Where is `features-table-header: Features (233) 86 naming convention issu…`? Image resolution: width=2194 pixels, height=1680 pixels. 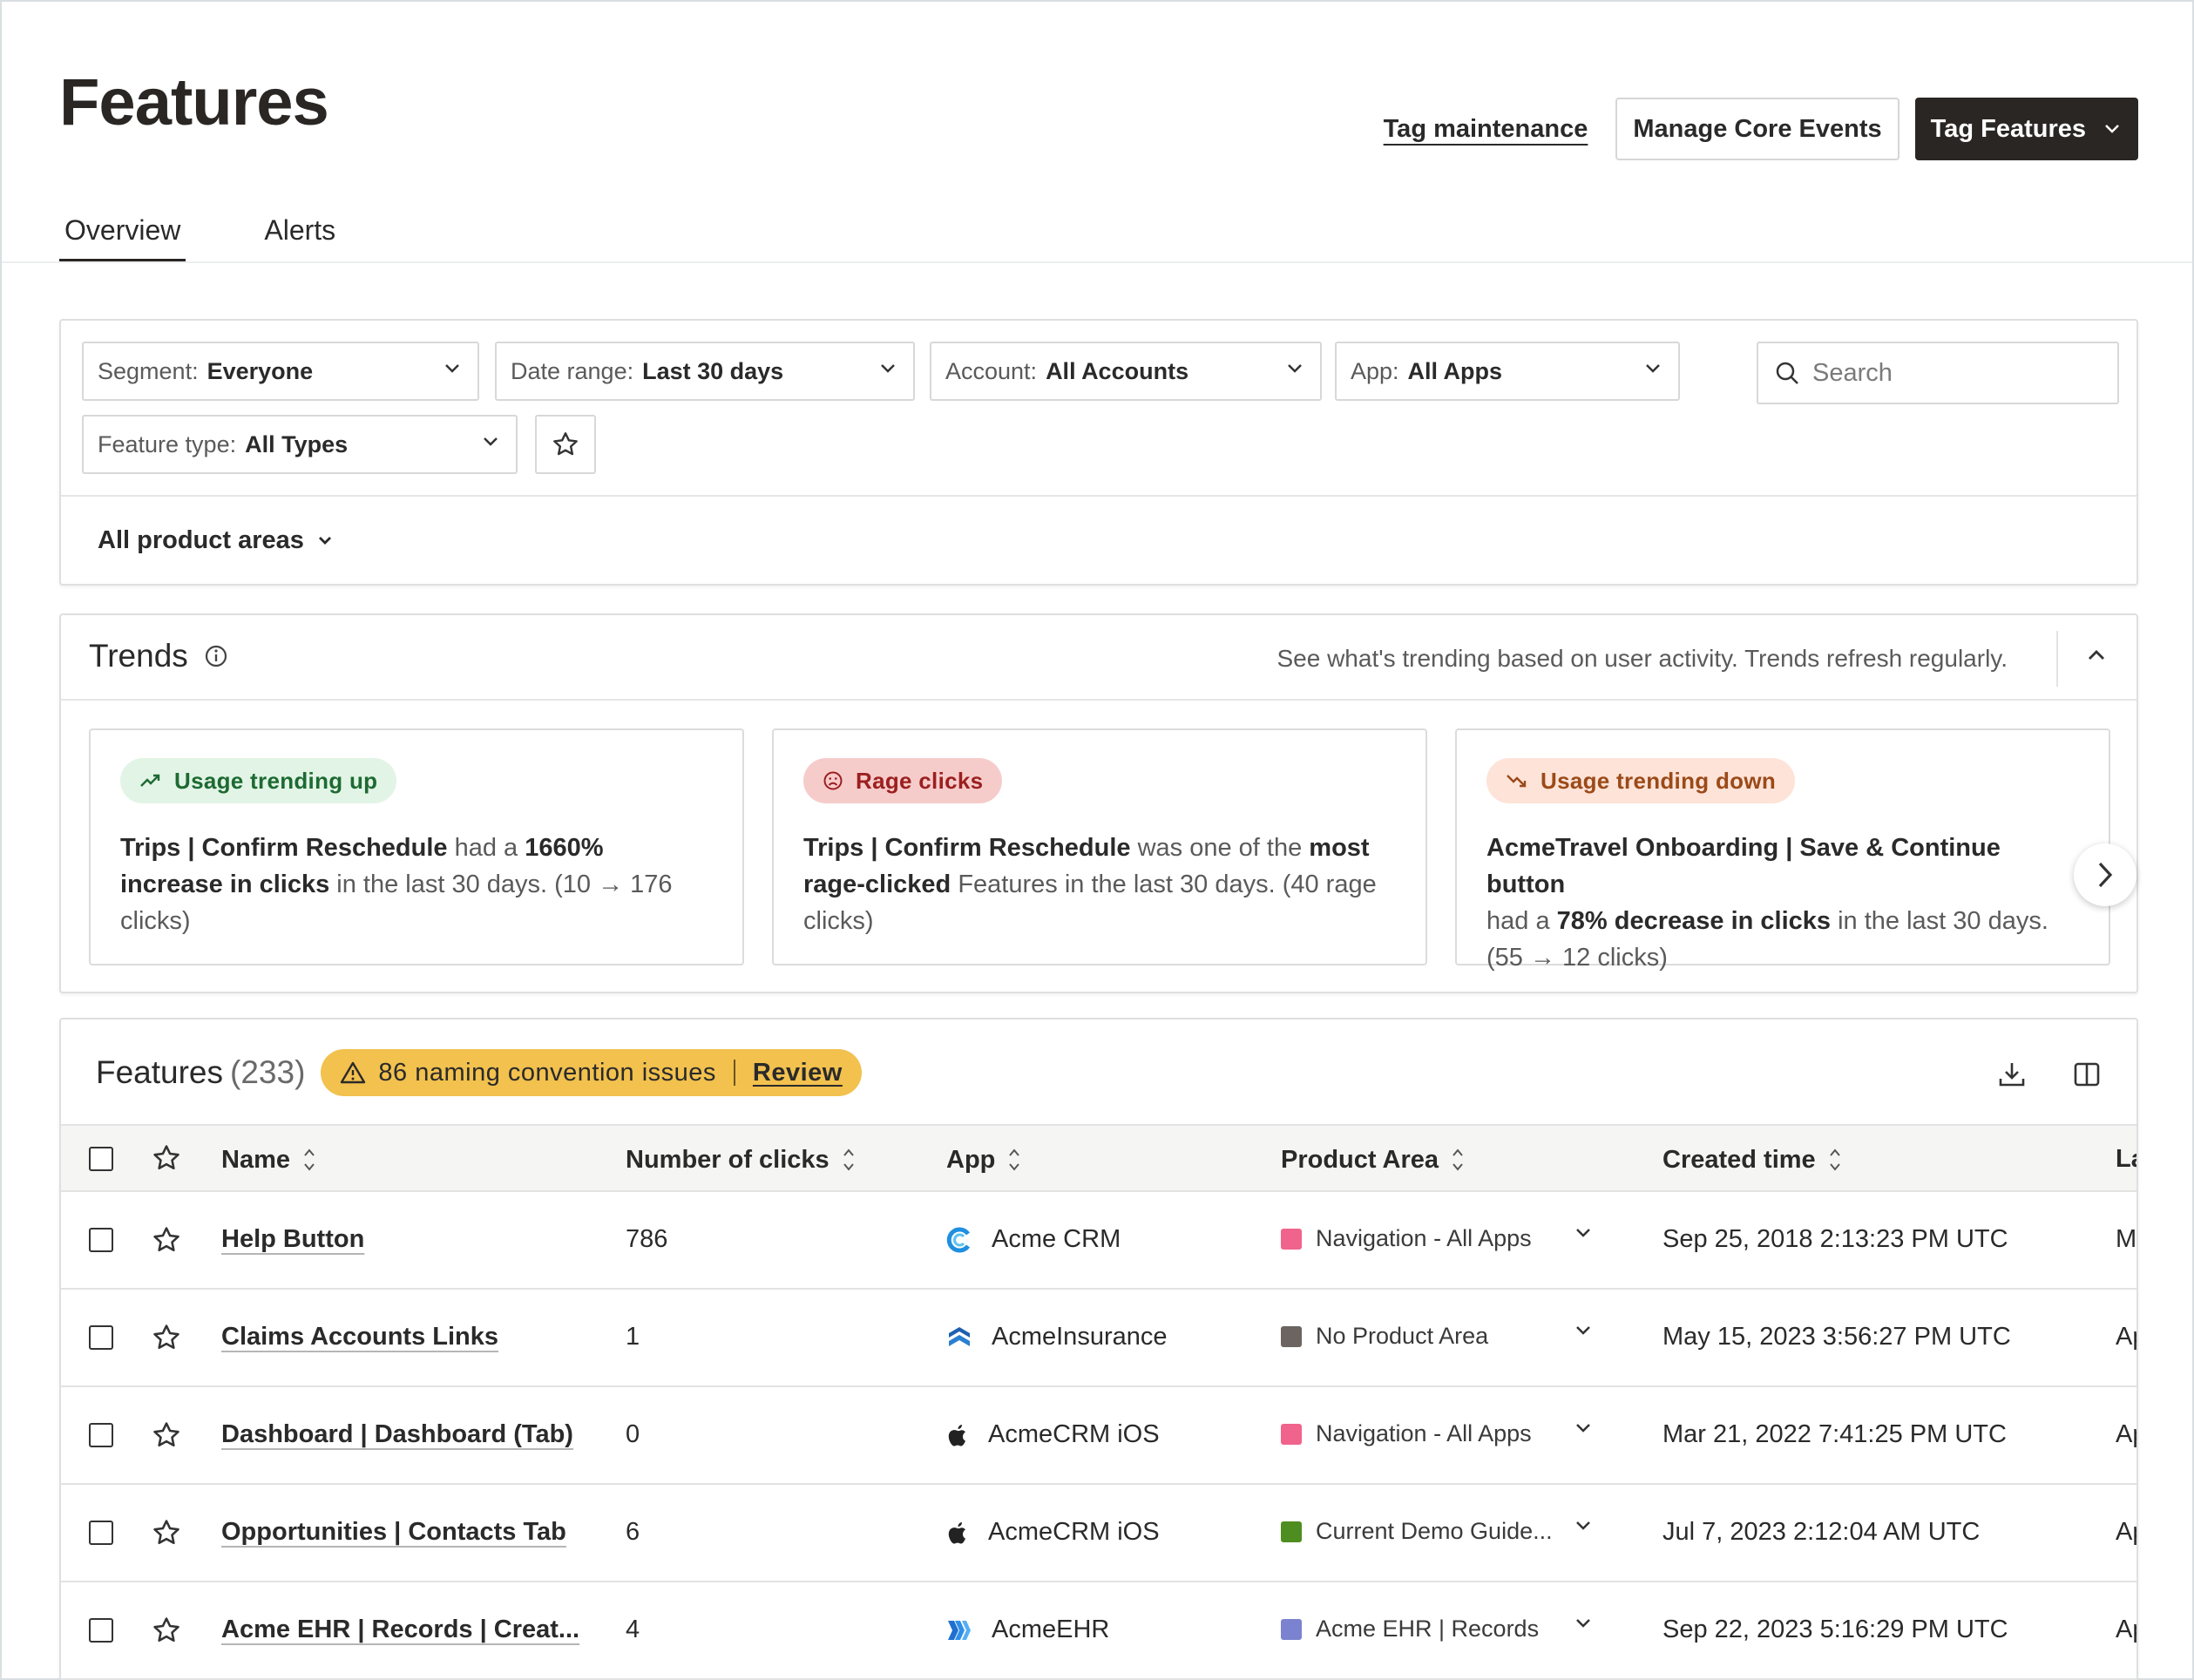 features-table-header: Features (233) 86 naming convention issu… is located at coordinates (479, 1072).